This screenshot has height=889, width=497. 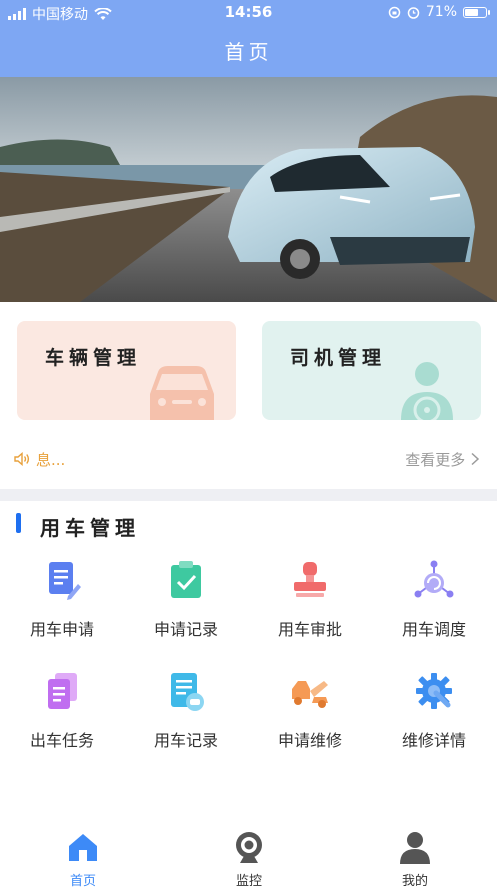 What do you see at coordinates (414, 881) in the screenshot?
I see `tab-label: 我的` at bounding box center [414, 881].